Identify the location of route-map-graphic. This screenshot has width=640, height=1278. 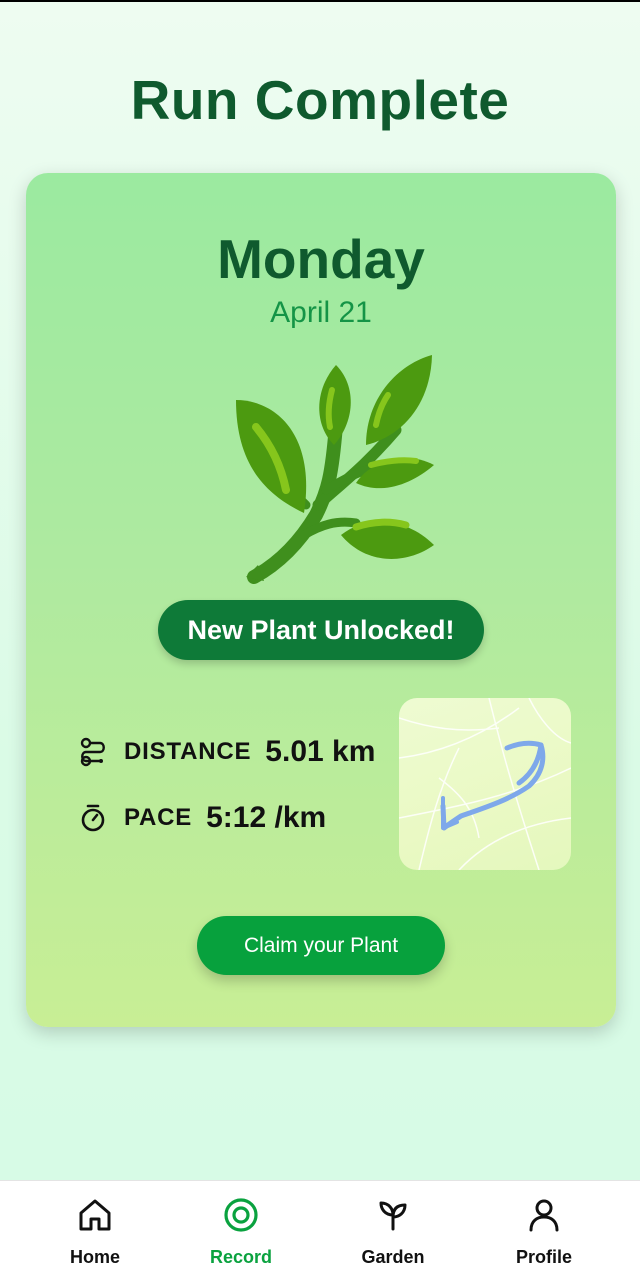
(485, 784).